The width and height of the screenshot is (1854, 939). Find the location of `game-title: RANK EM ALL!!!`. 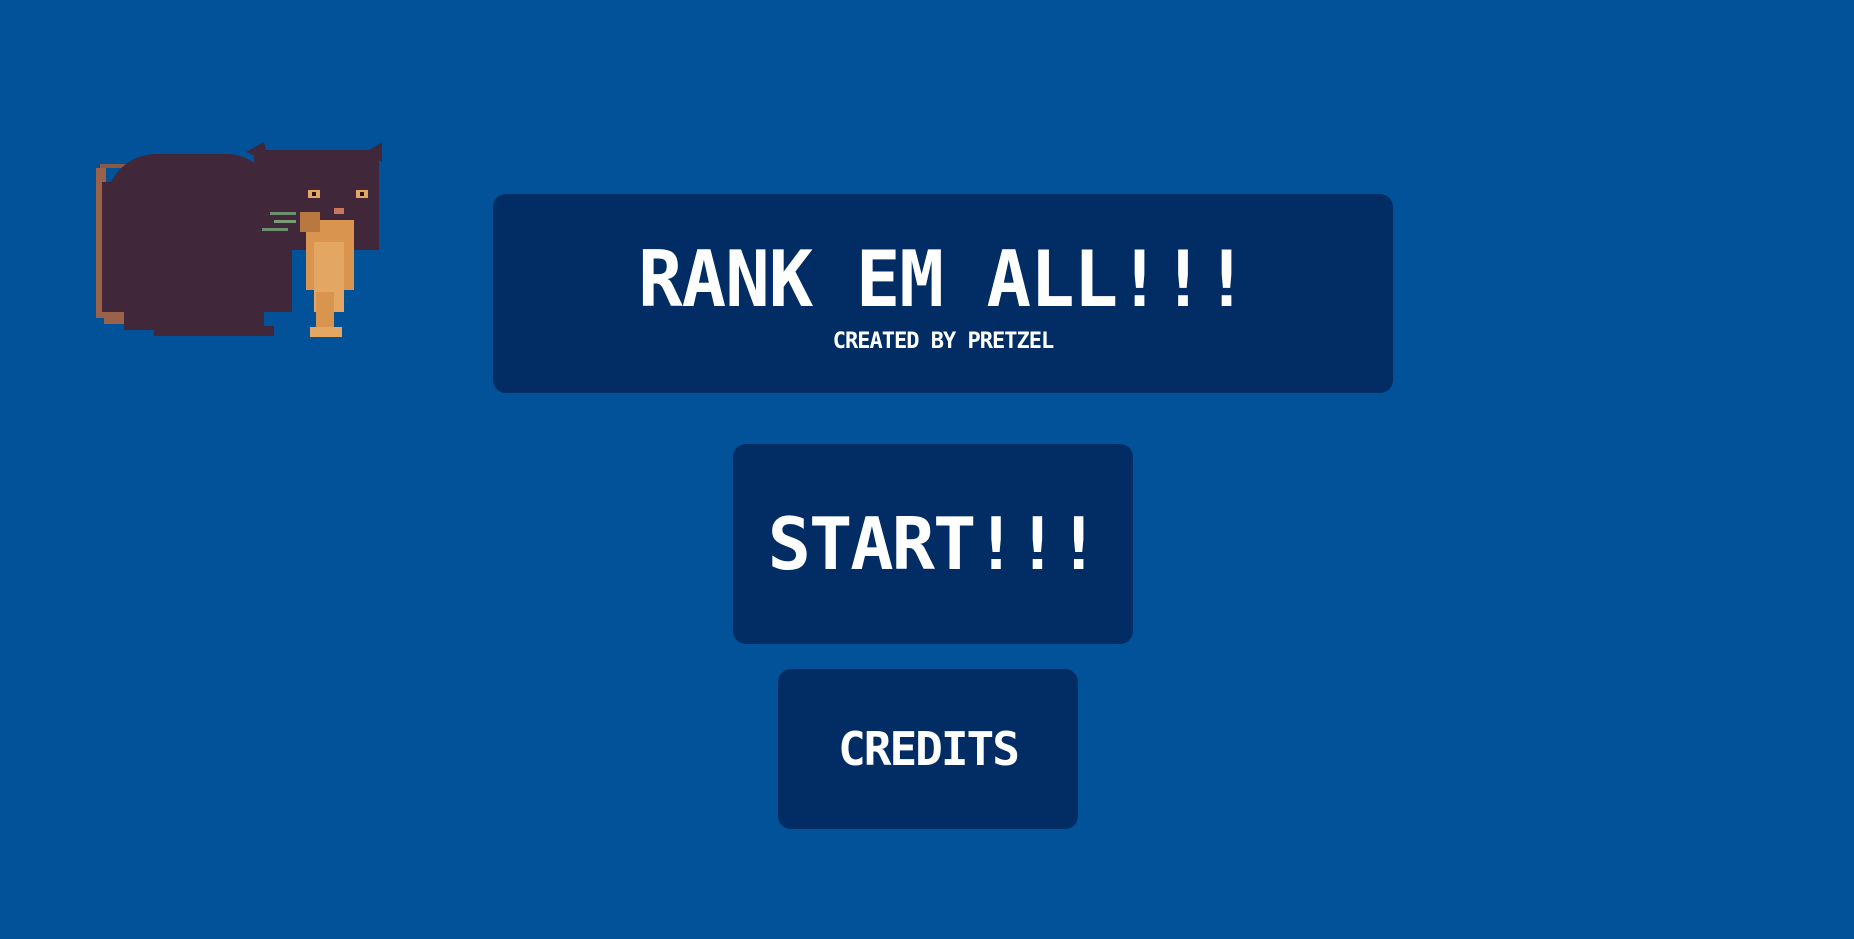

game-title: RANK EM ALL!!! is located at coordinates (943, 280).